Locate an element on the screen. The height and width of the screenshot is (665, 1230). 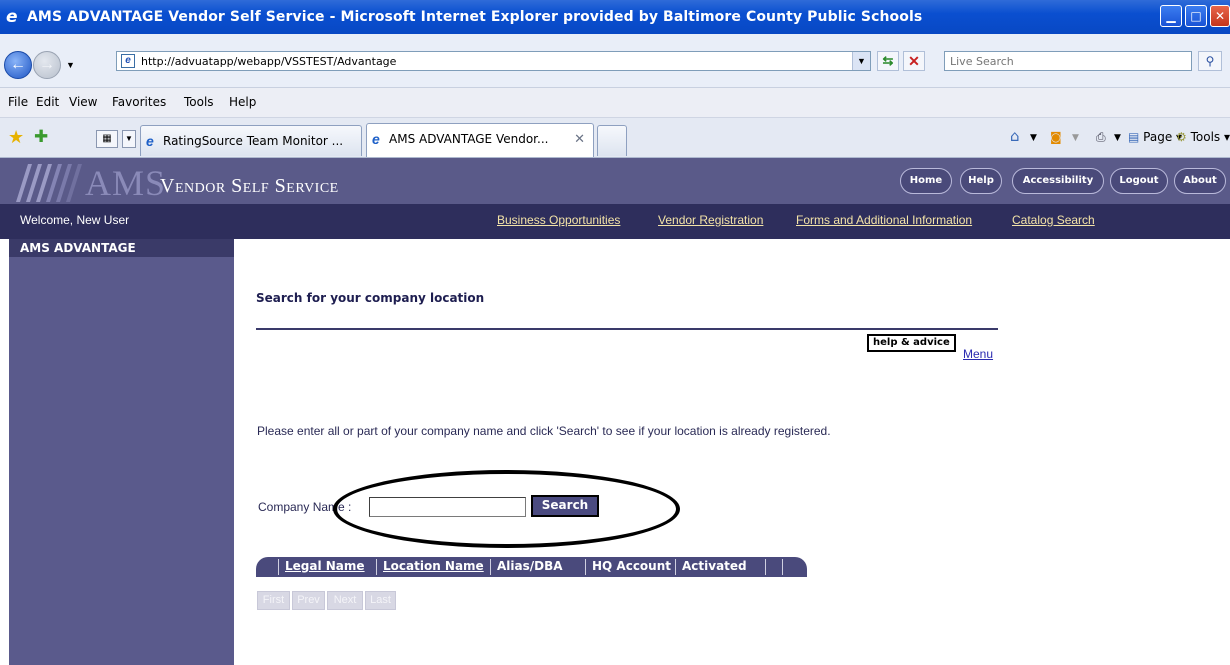
pager-next-button: Next is located at coordinates (345, 600).